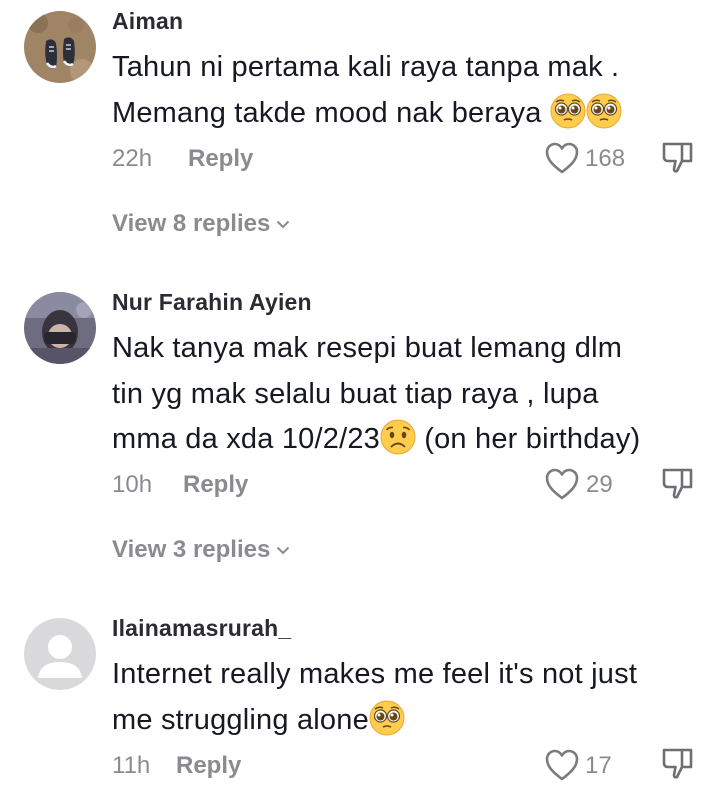 Image resolution: width=720 pixels, height=787 pixels. I want to click on comment-text-fragment: Memang takde mood nak beraya, so click(327, 112).